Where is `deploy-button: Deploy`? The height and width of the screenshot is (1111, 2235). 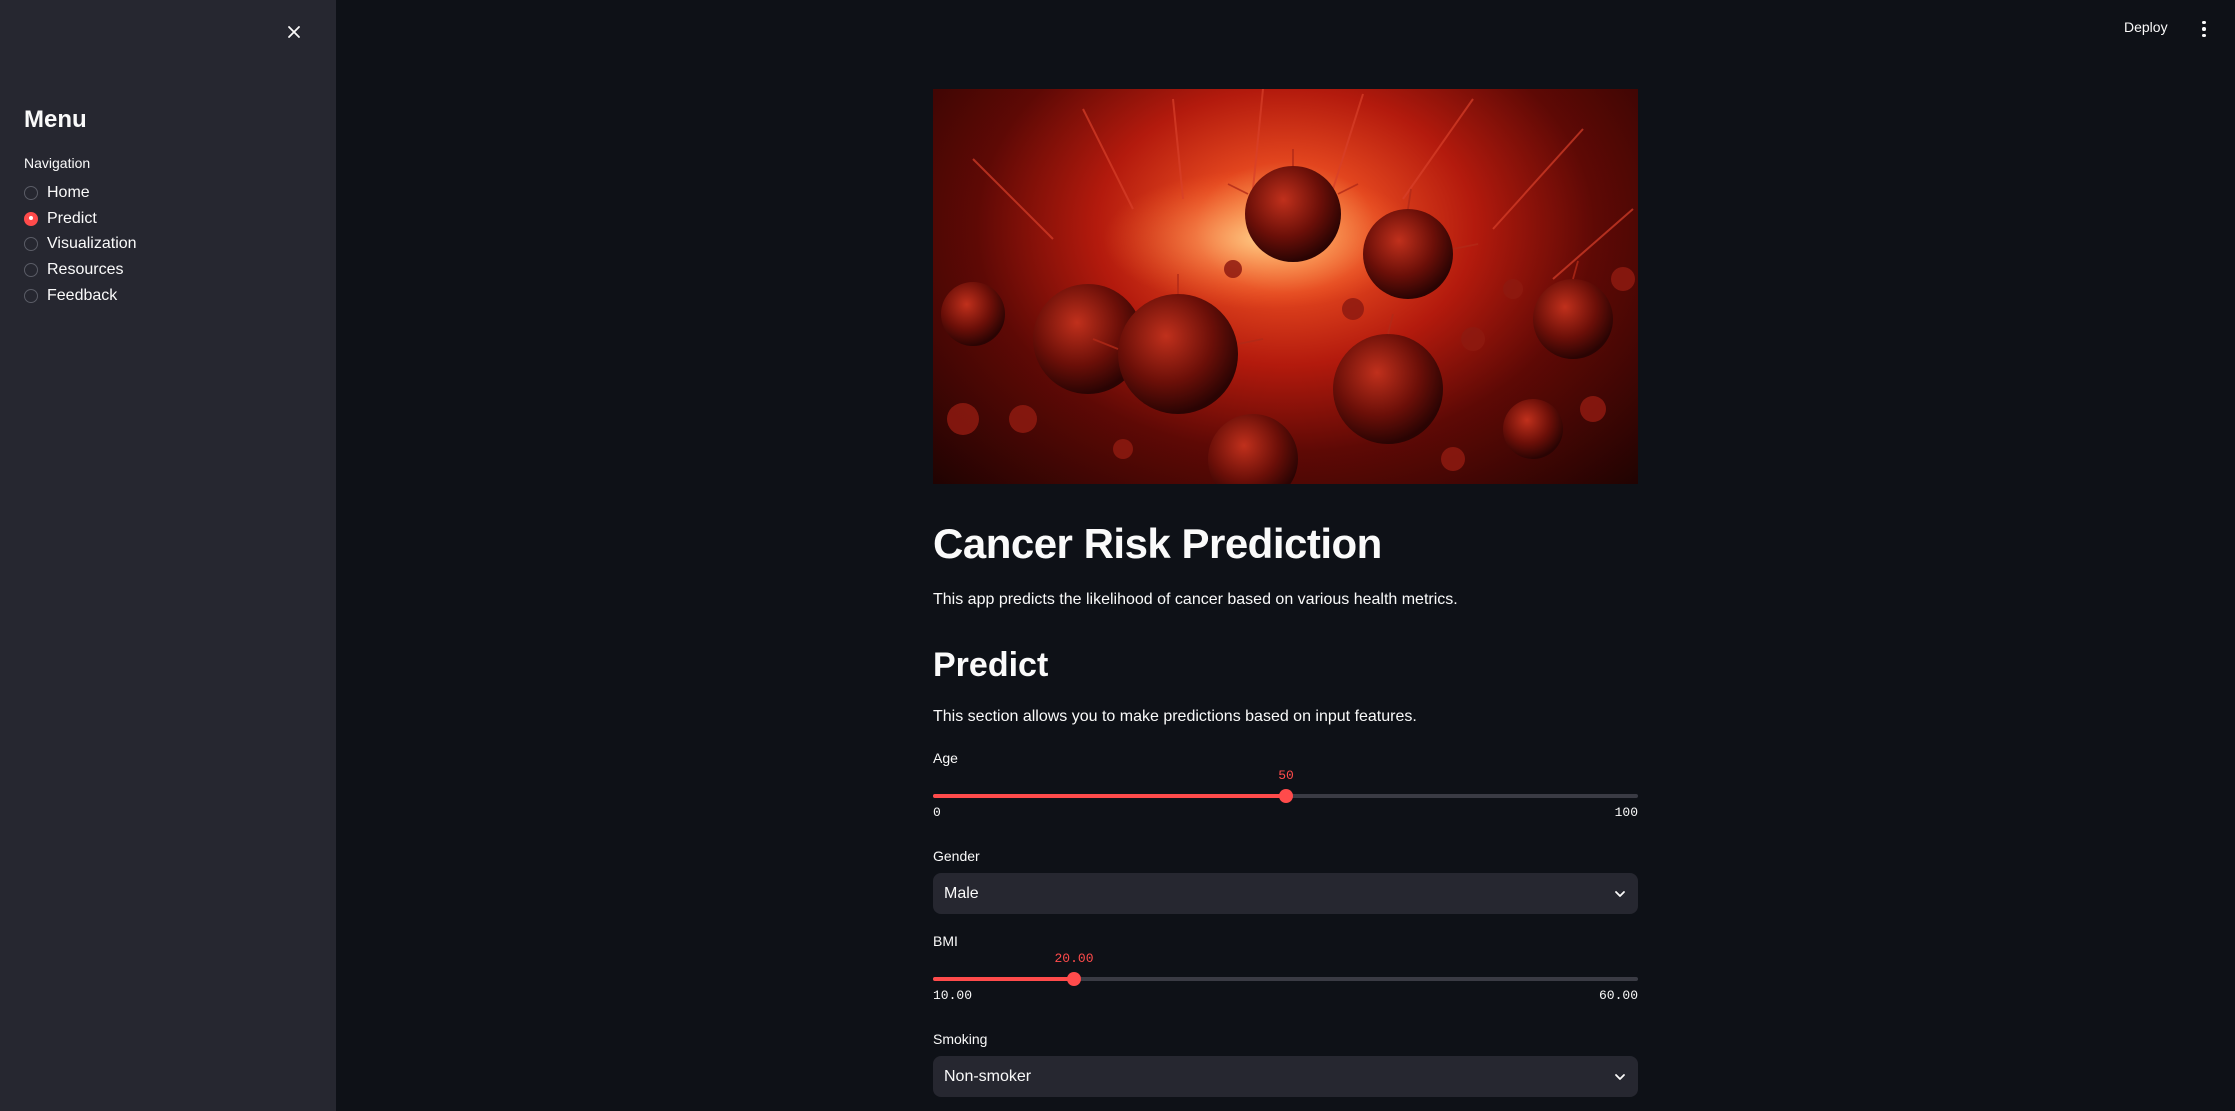
deploy-button: Deploy is located at coordinates (2146, 27).